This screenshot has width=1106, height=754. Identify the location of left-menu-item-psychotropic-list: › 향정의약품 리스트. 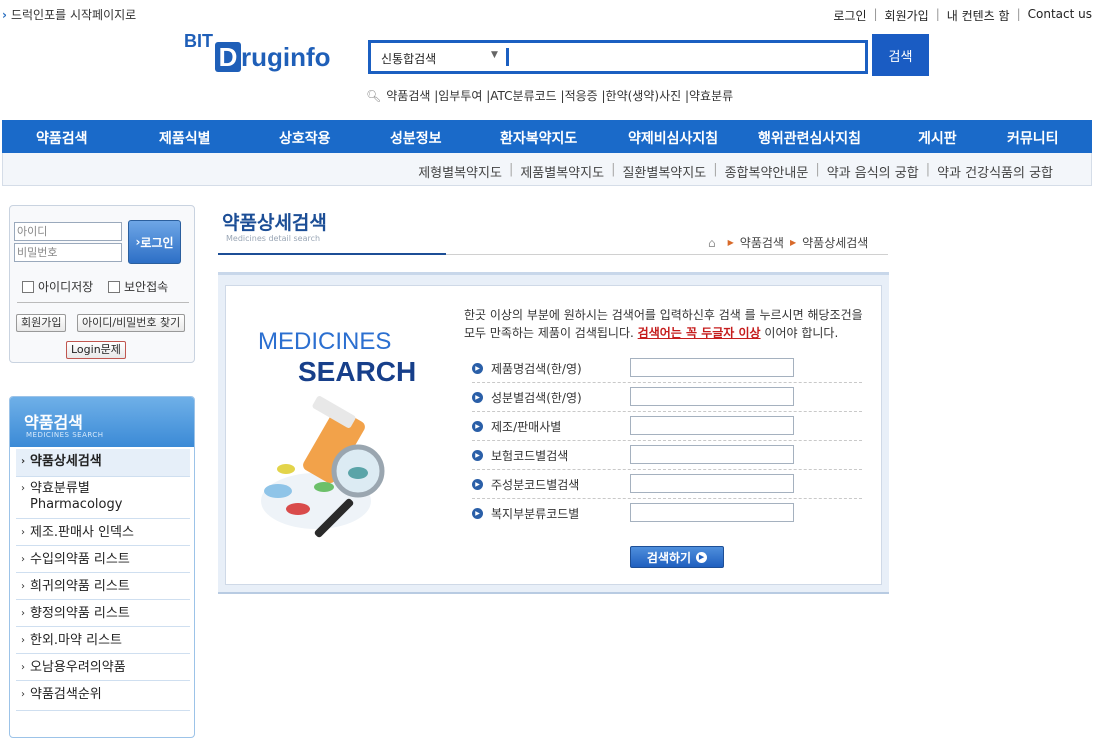
(103, 613).